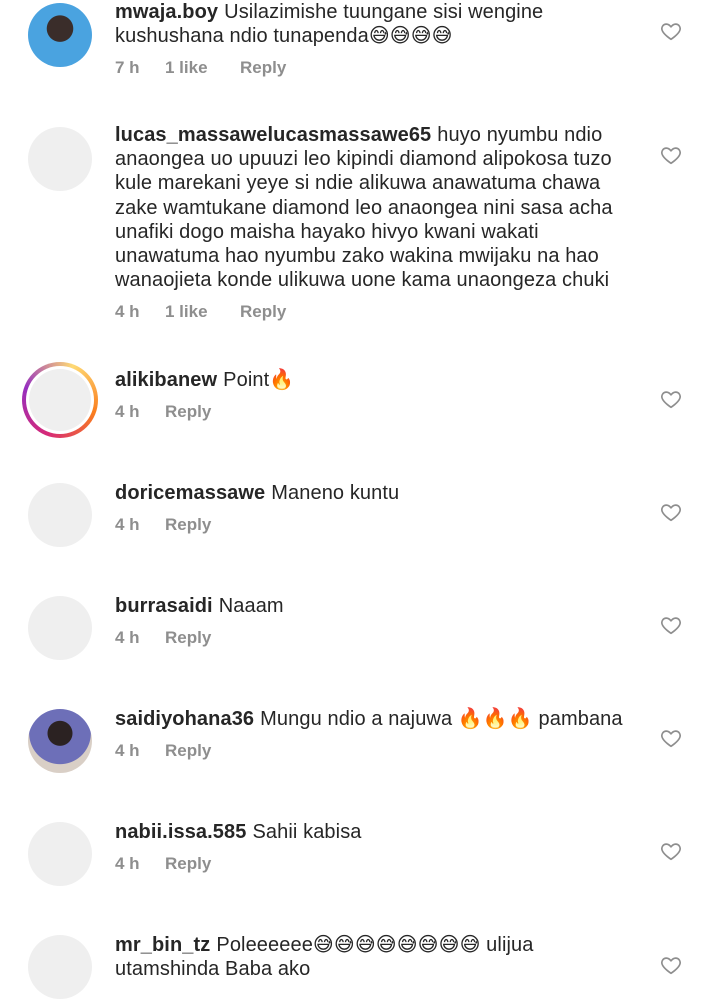  What do you see at coordinates (273, 135) in the screenshot?
I see `comment-username: lucas_massawelucasmassawe65` at bounding box center [273, 135].